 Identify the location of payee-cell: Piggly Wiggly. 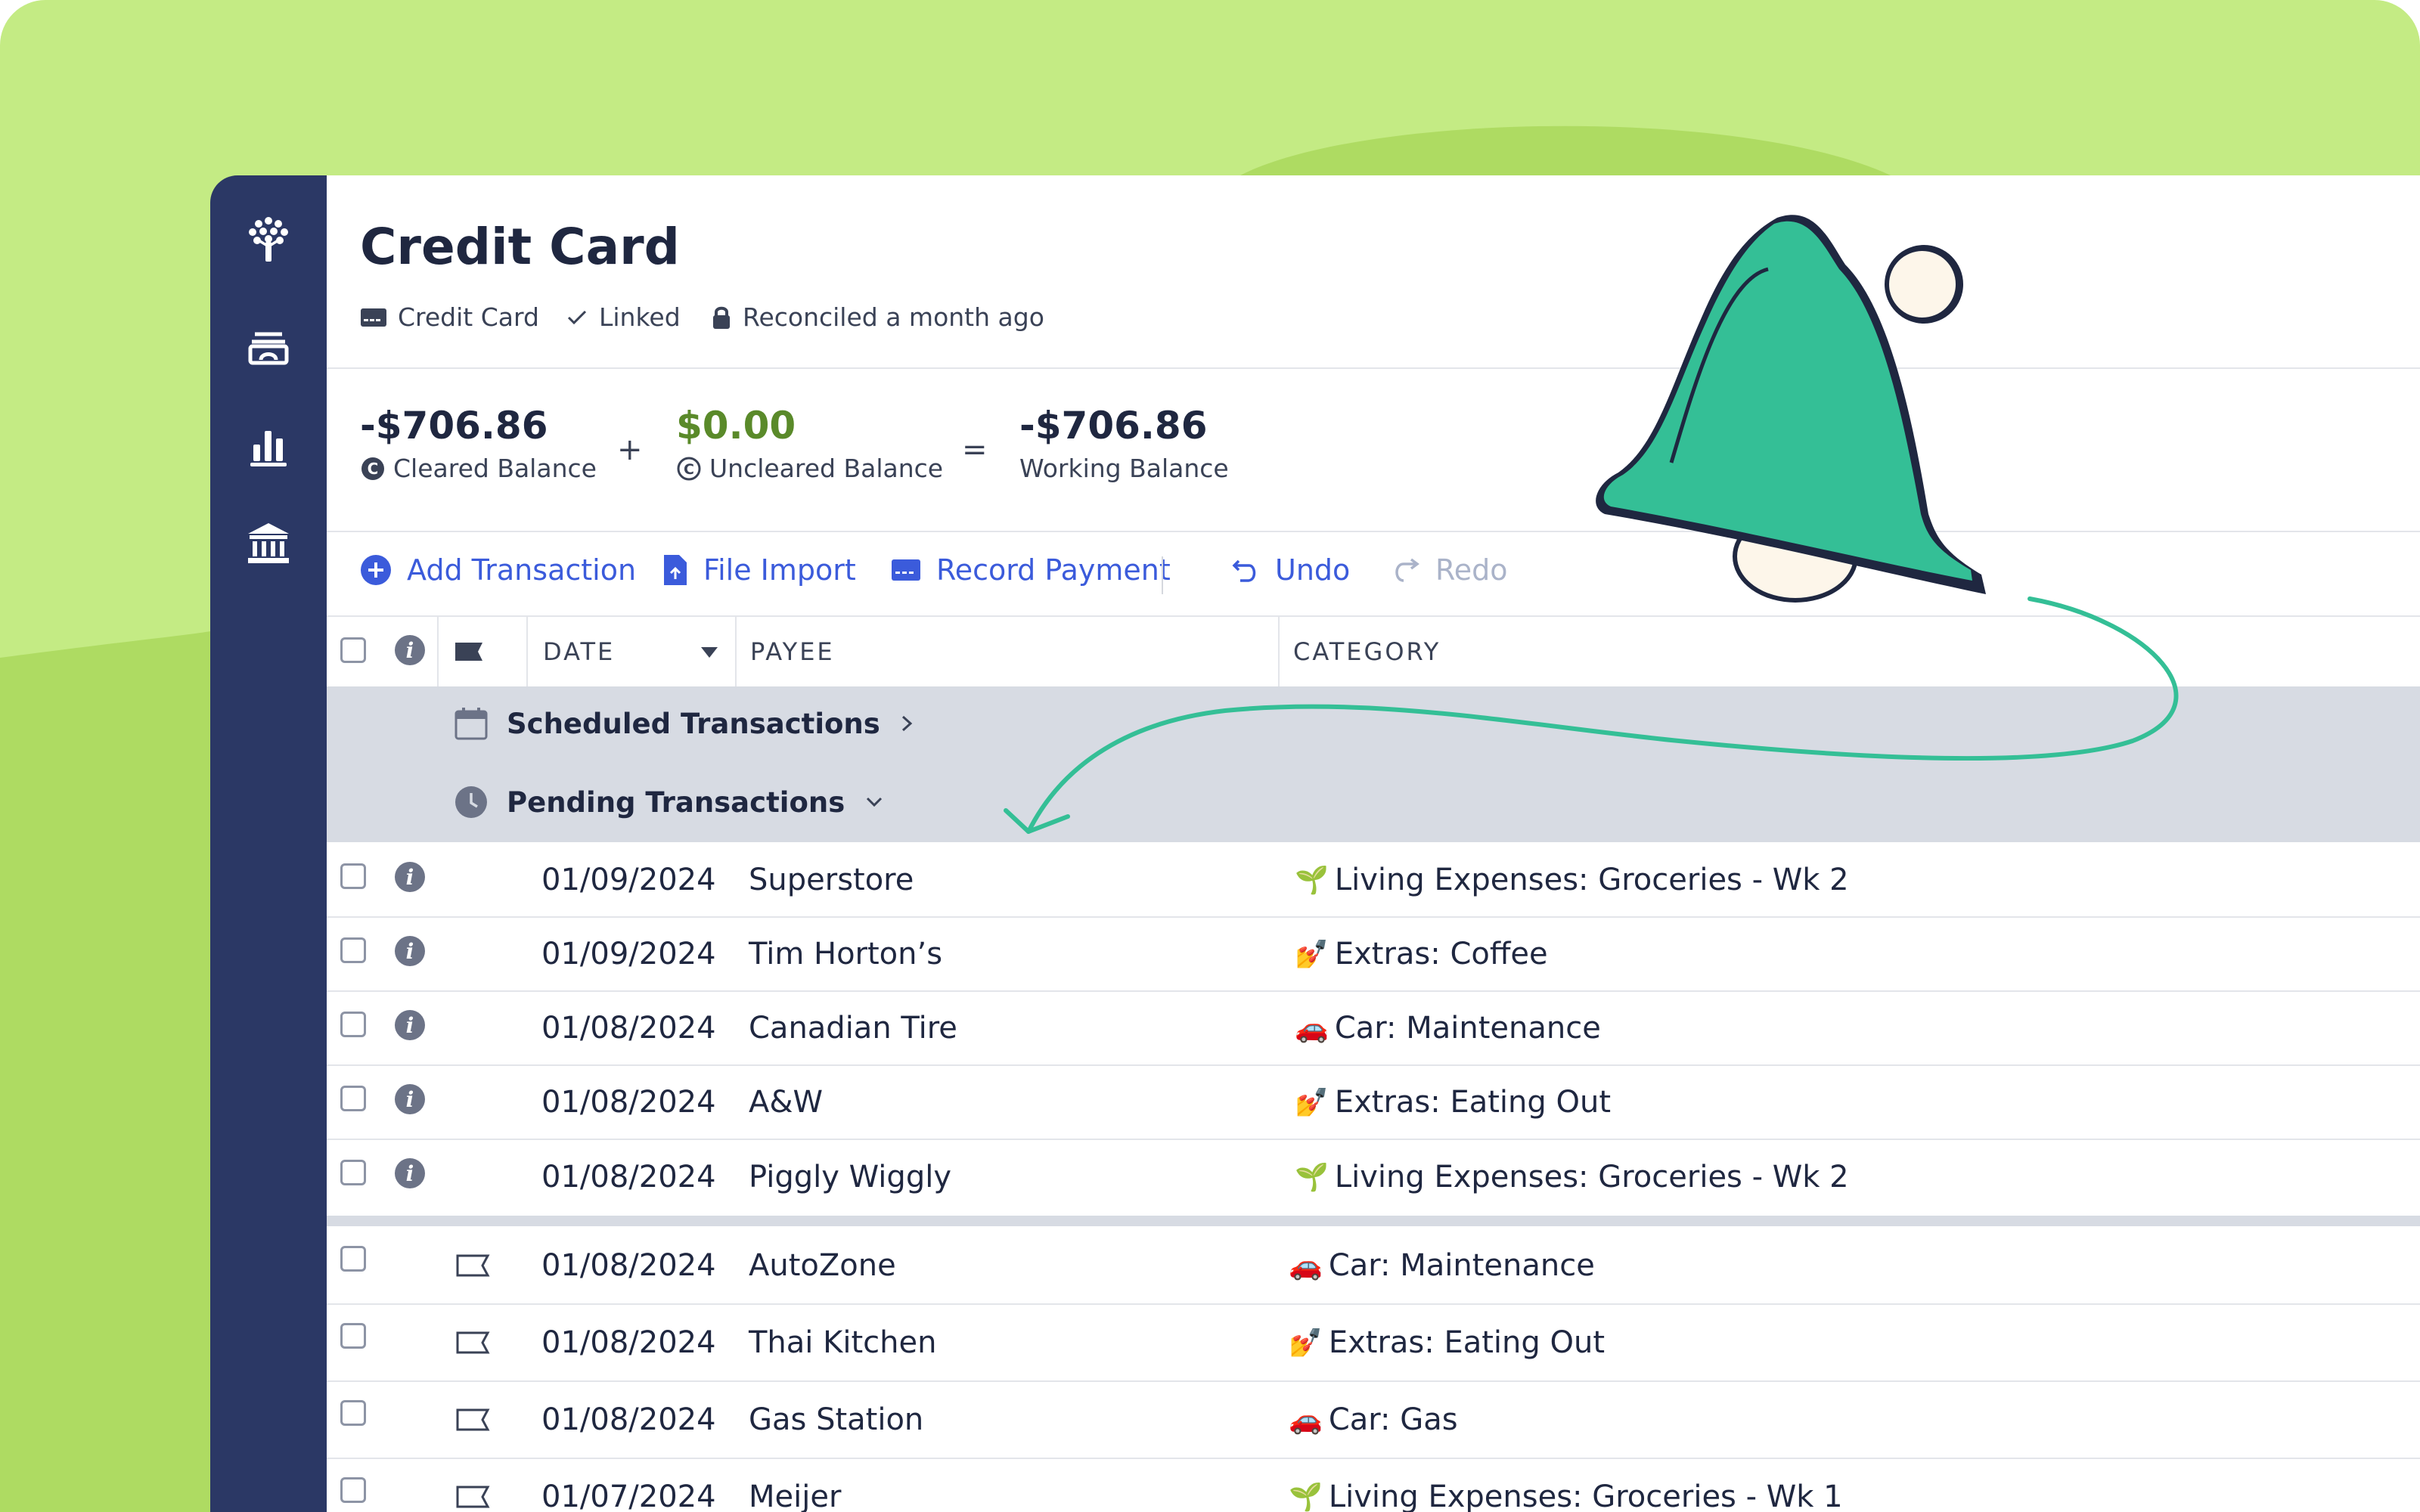
(850, 1177).